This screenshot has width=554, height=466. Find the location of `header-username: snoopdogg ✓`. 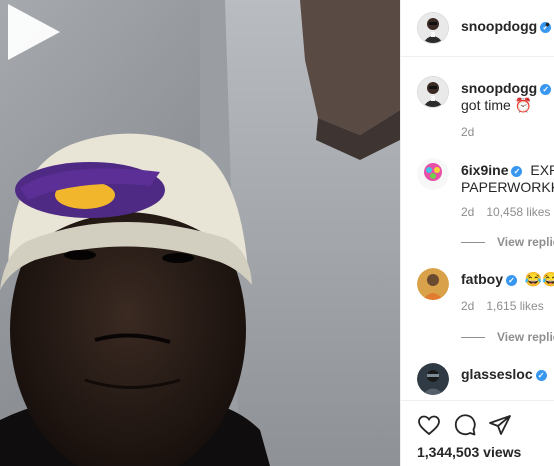

header-username: snoopdogg ✓ is located at coordinates (506, 26).